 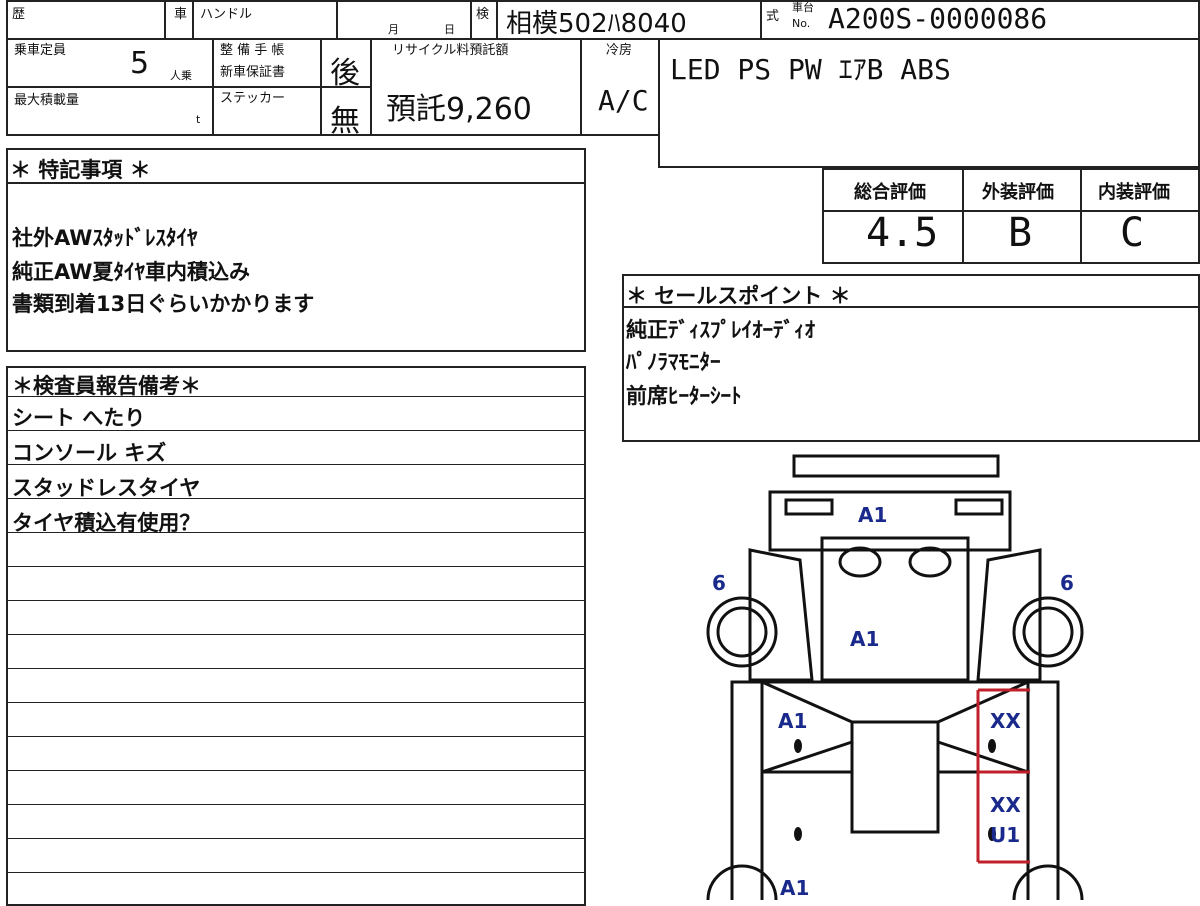 I want to click on sticker-value: 無, so click(x=345, y=121).